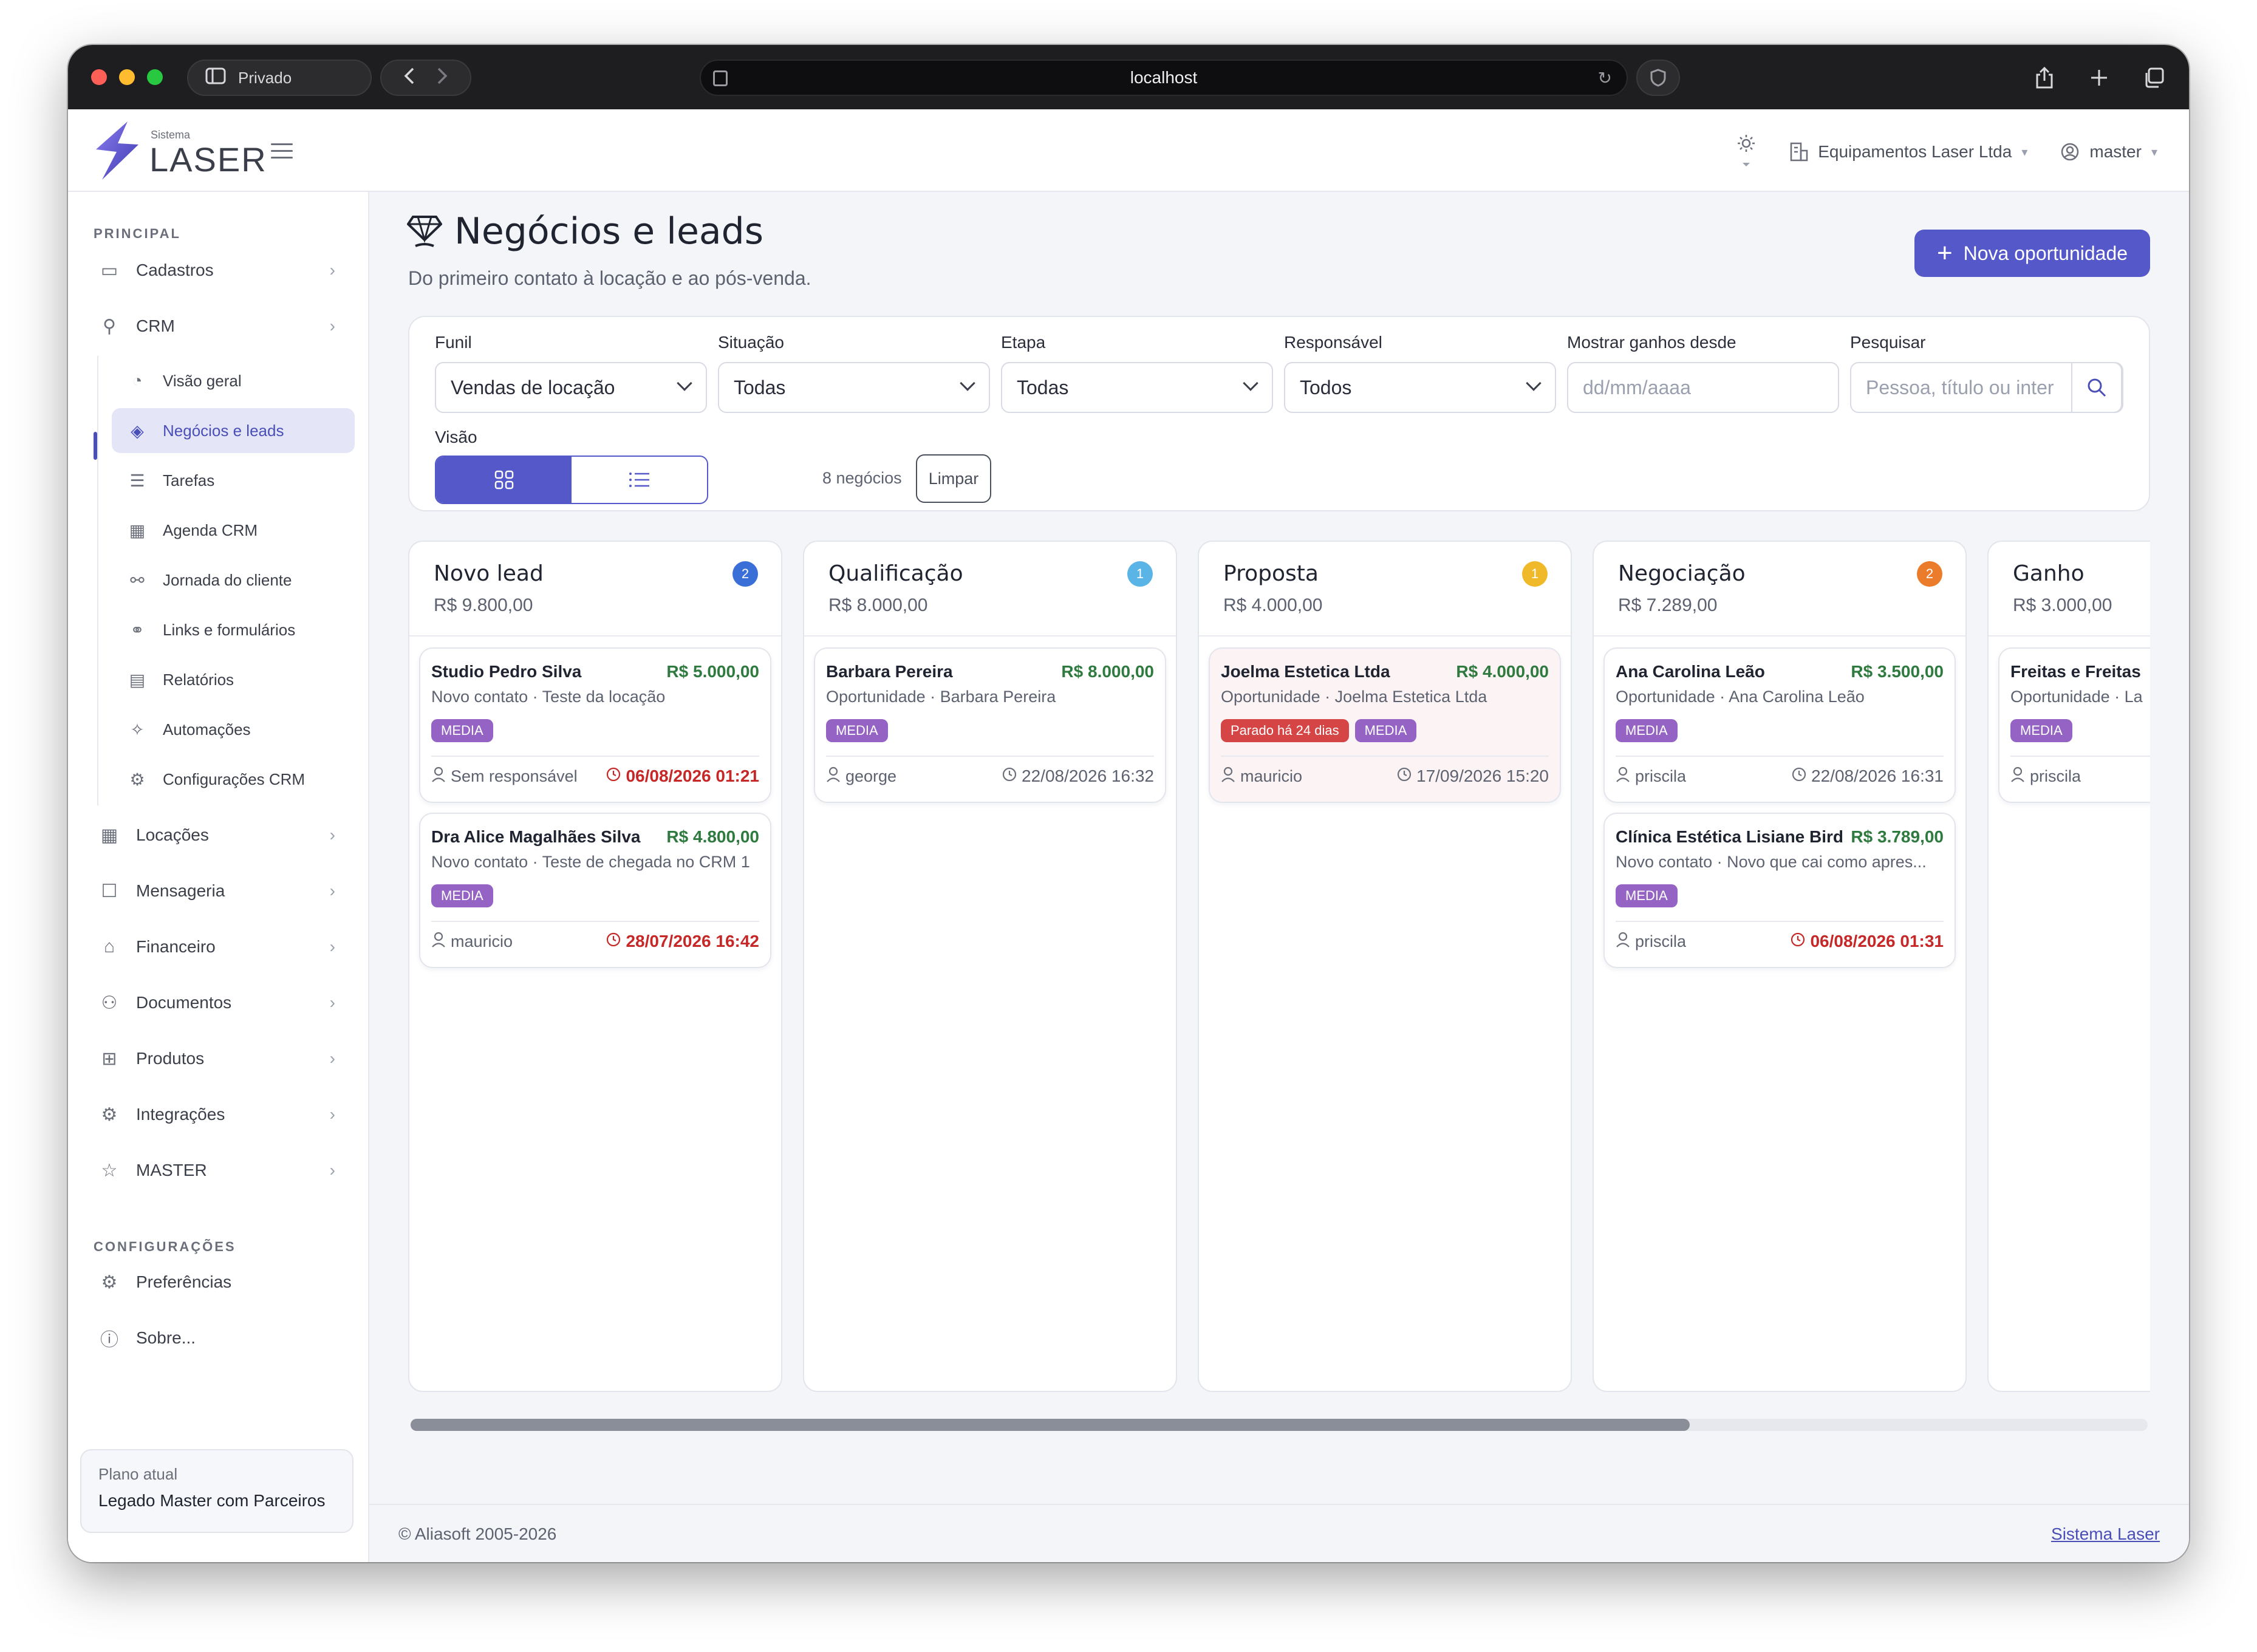 The image size is (2257, 1652). What do you see at coordinates (1730, 836) in the screenshot?
I see `deal-name: Clínica Estética Lisiane Bird` at bounding box center [1730, 836].